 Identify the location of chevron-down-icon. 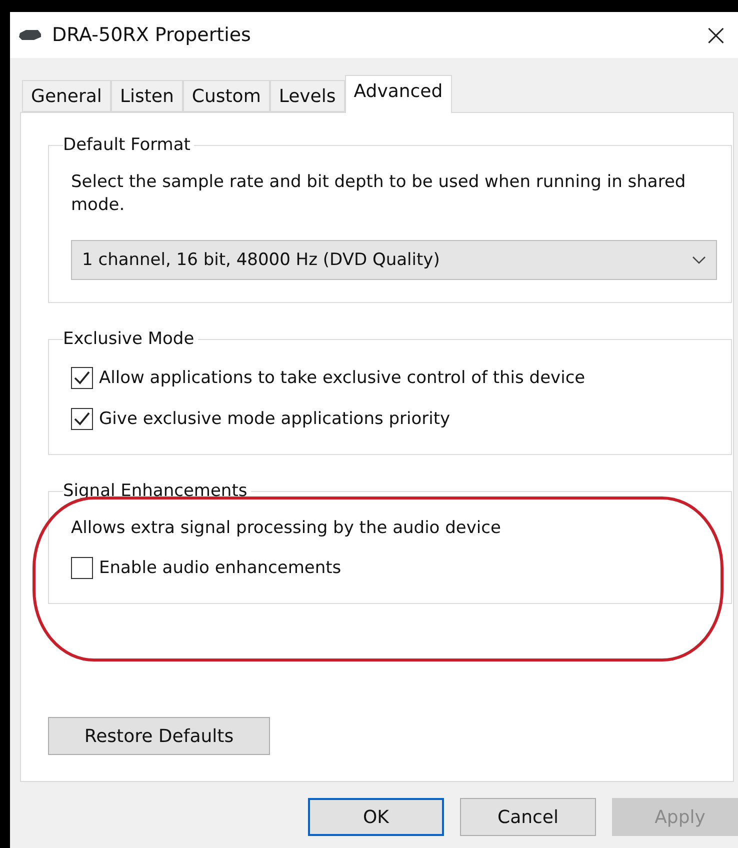
(699, 260).